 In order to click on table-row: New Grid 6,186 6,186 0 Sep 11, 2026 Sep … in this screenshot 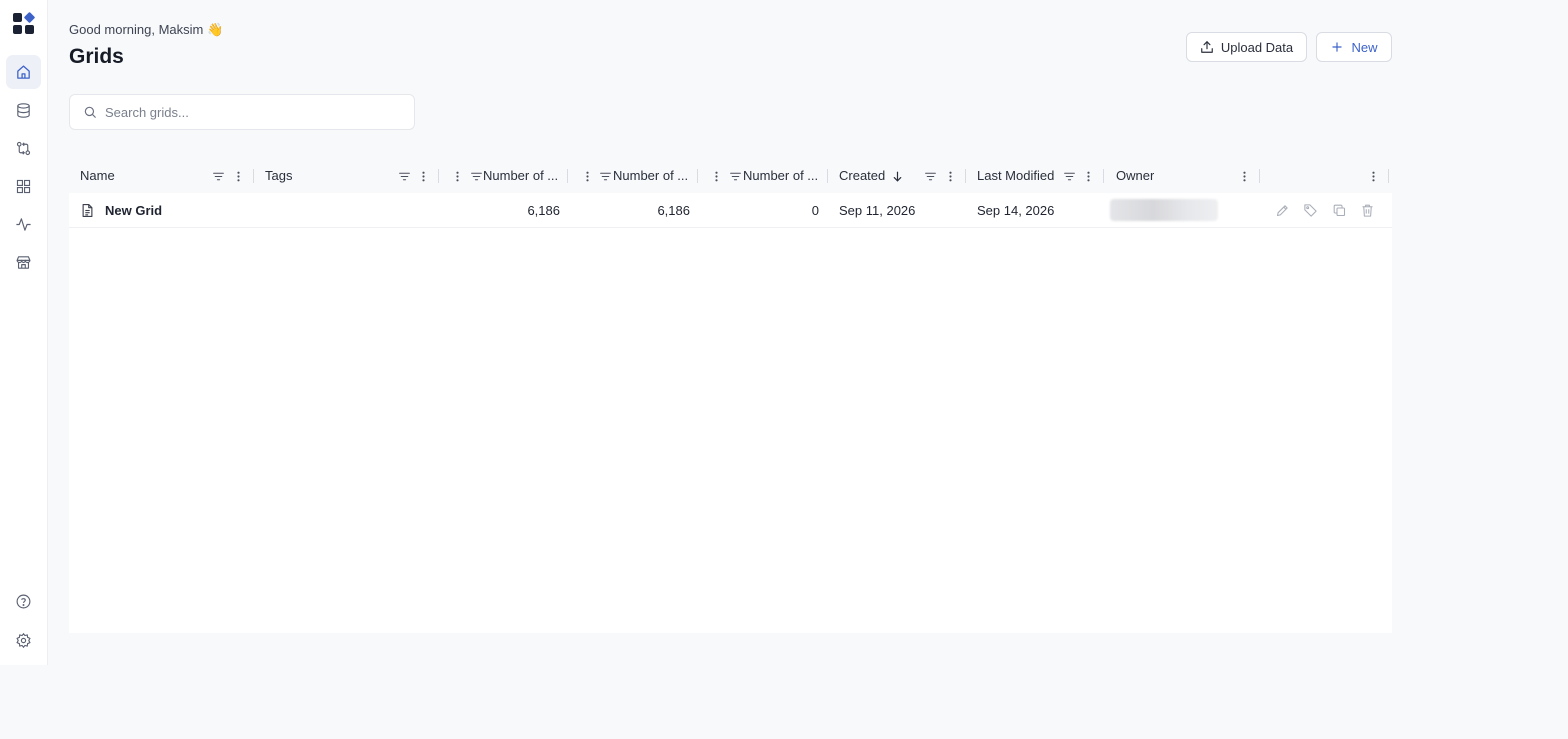, I will do `click(730, 210)`.